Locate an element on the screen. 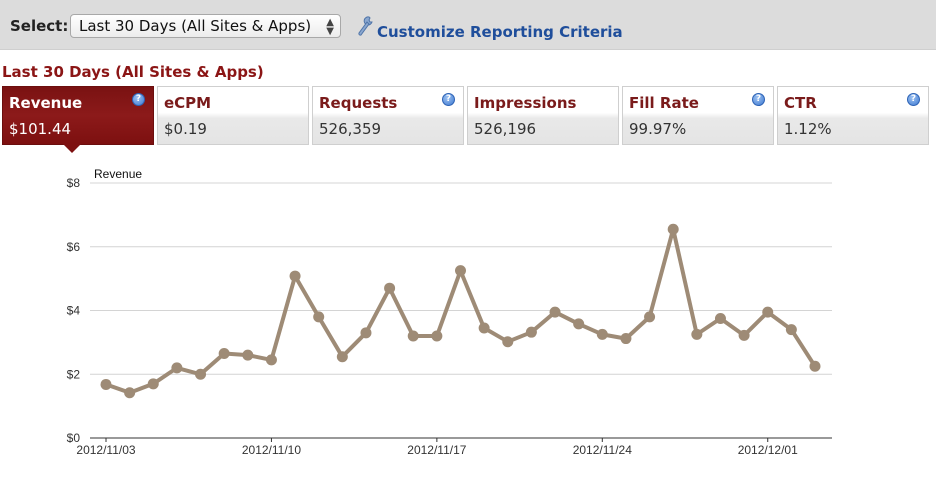 This screenshot has height=485, width=936. metric-value: 526,359 is located at coordinates (350, 129).